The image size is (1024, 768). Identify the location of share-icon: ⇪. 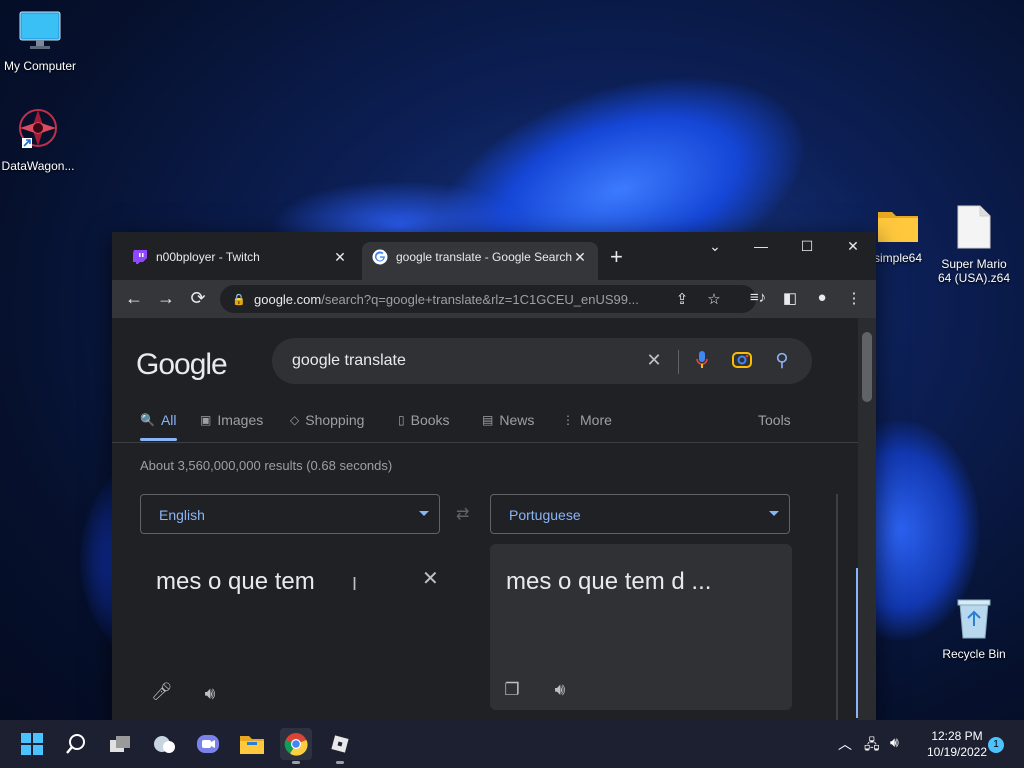
(682, 299).